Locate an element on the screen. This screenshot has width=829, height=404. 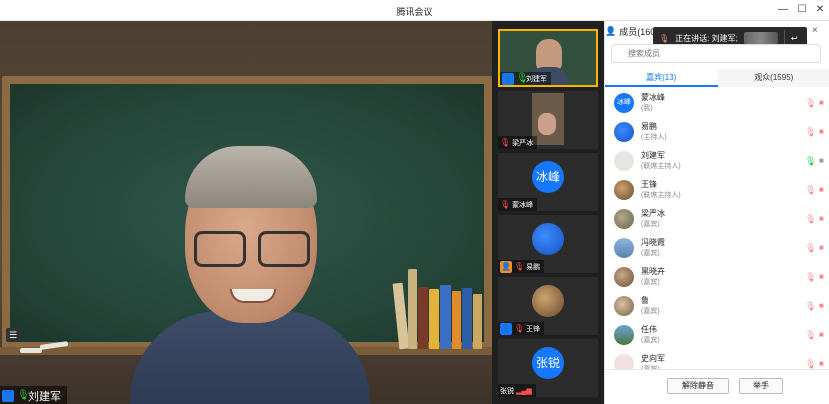
camera-icon: ■ is located at coordinates (821, 160).